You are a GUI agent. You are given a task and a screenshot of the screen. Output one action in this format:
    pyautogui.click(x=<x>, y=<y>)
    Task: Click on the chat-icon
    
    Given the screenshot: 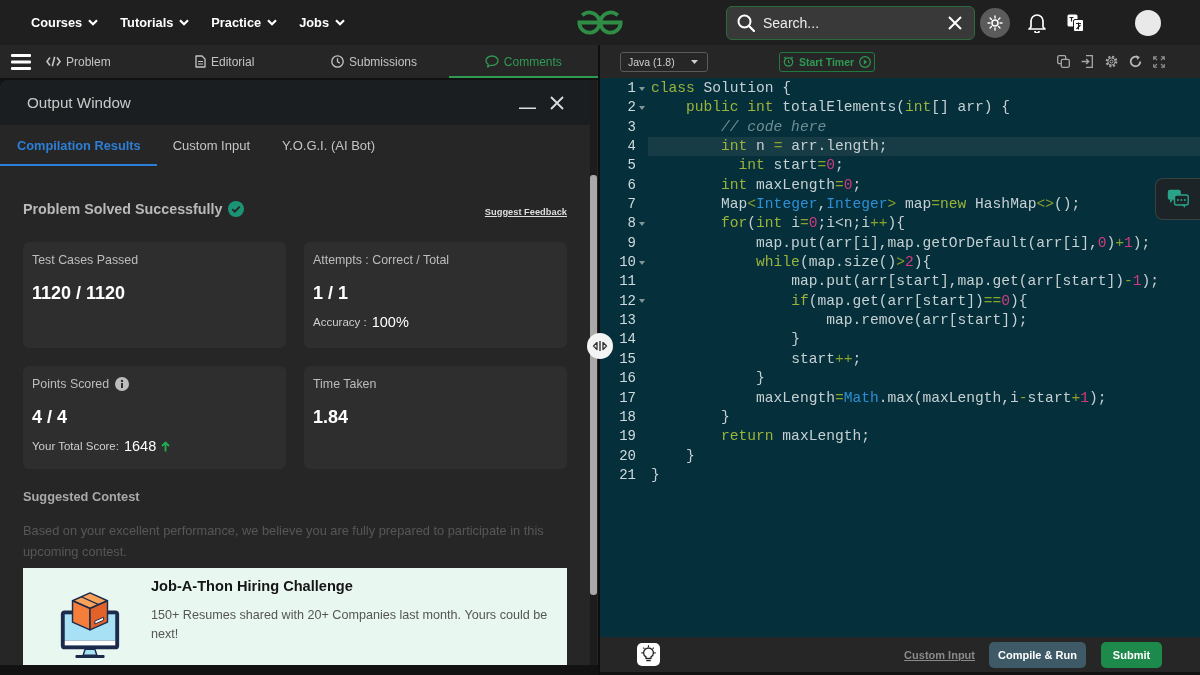 What is the action you would take?
    pyautogui.click(x=491, y=61)
    